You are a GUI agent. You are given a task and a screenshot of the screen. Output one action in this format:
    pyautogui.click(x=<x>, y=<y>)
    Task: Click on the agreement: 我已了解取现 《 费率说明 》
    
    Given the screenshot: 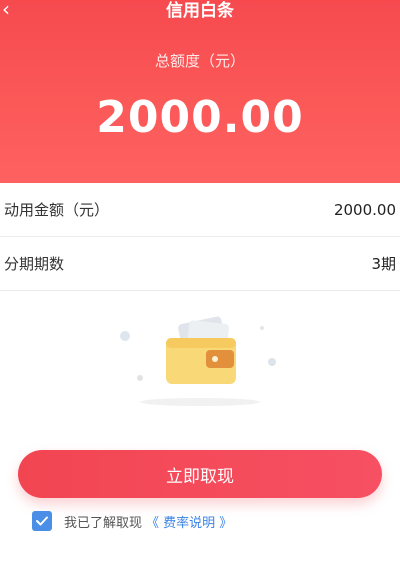 What is the action you would take?
    pyautogui.click(x=132, y=521)
    